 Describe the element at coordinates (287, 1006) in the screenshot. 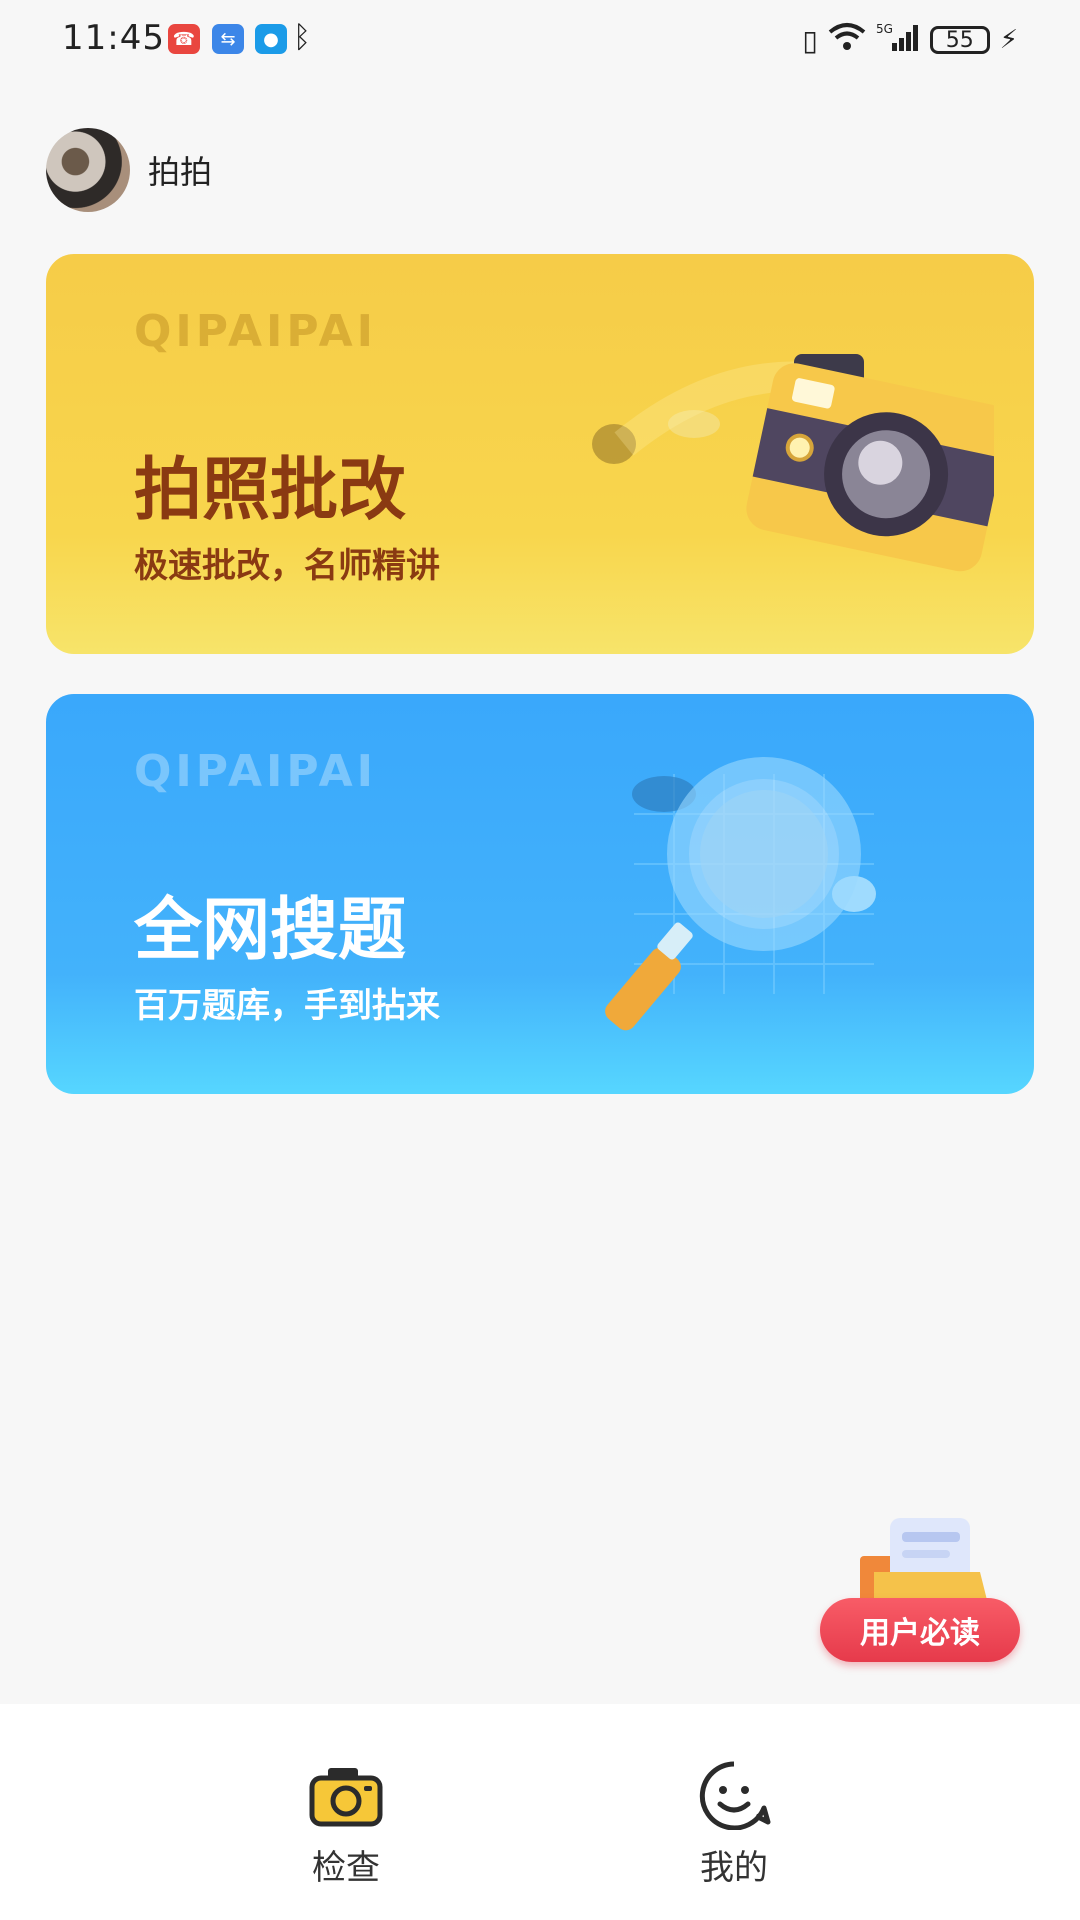

I see `card-subtitle: 百万题库，手到拈来` at that location.